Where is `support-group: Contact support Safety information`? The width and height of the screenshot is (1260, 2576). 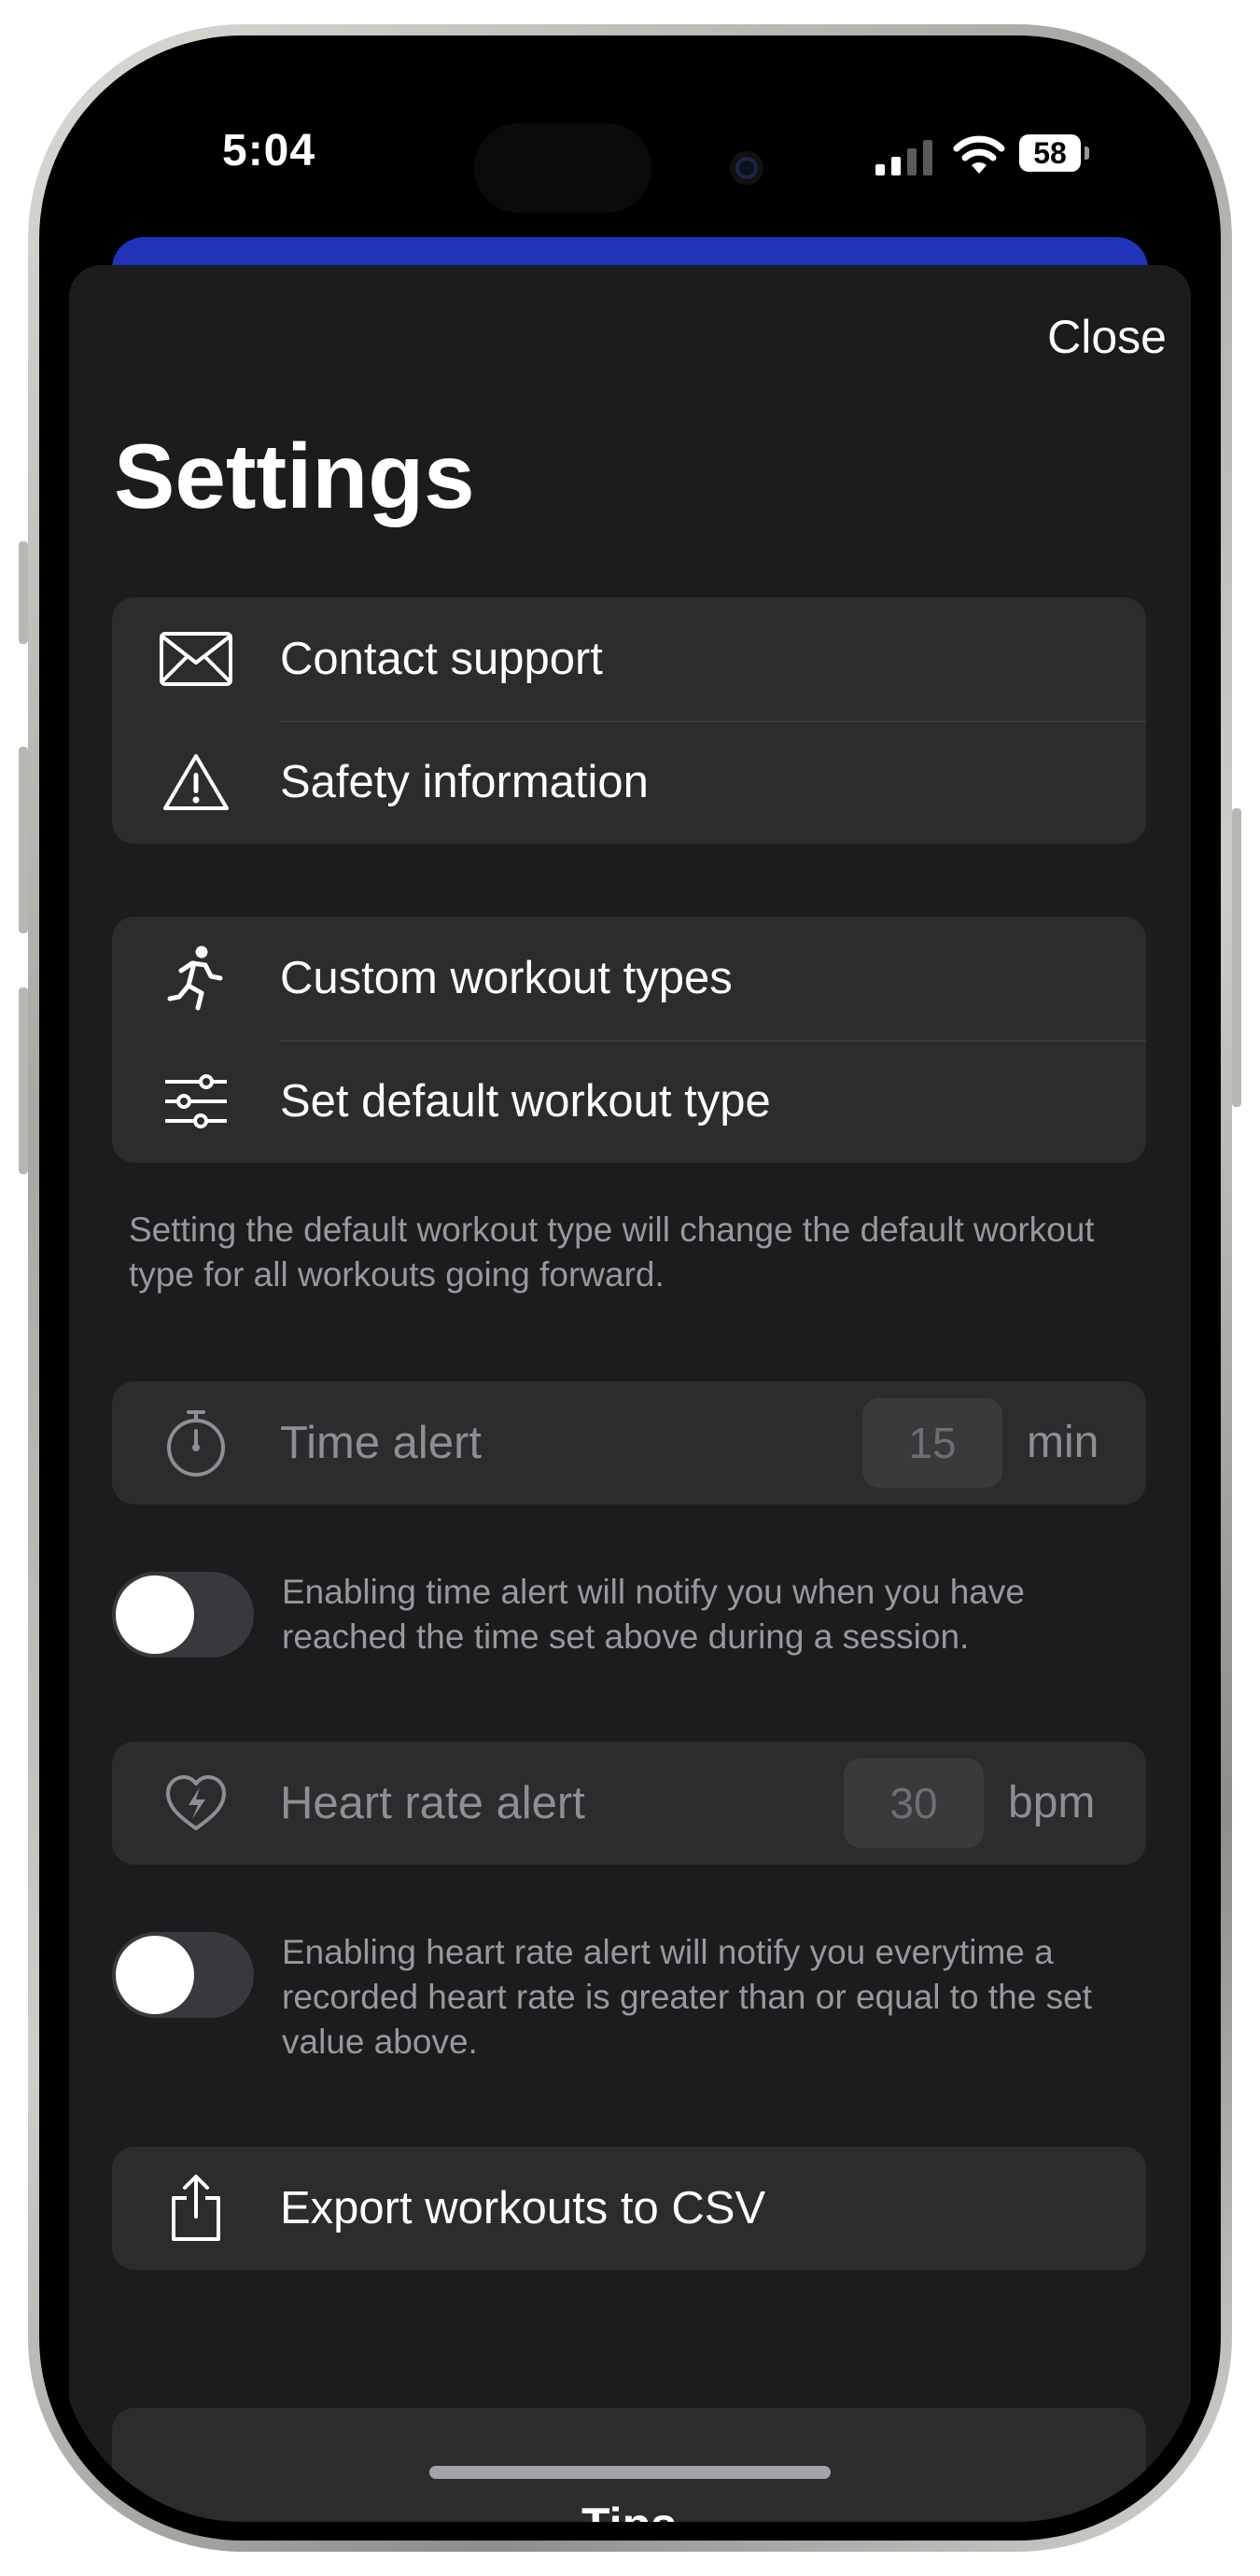 support-group: Contact support Safety information is located at coordinates (629, 720).